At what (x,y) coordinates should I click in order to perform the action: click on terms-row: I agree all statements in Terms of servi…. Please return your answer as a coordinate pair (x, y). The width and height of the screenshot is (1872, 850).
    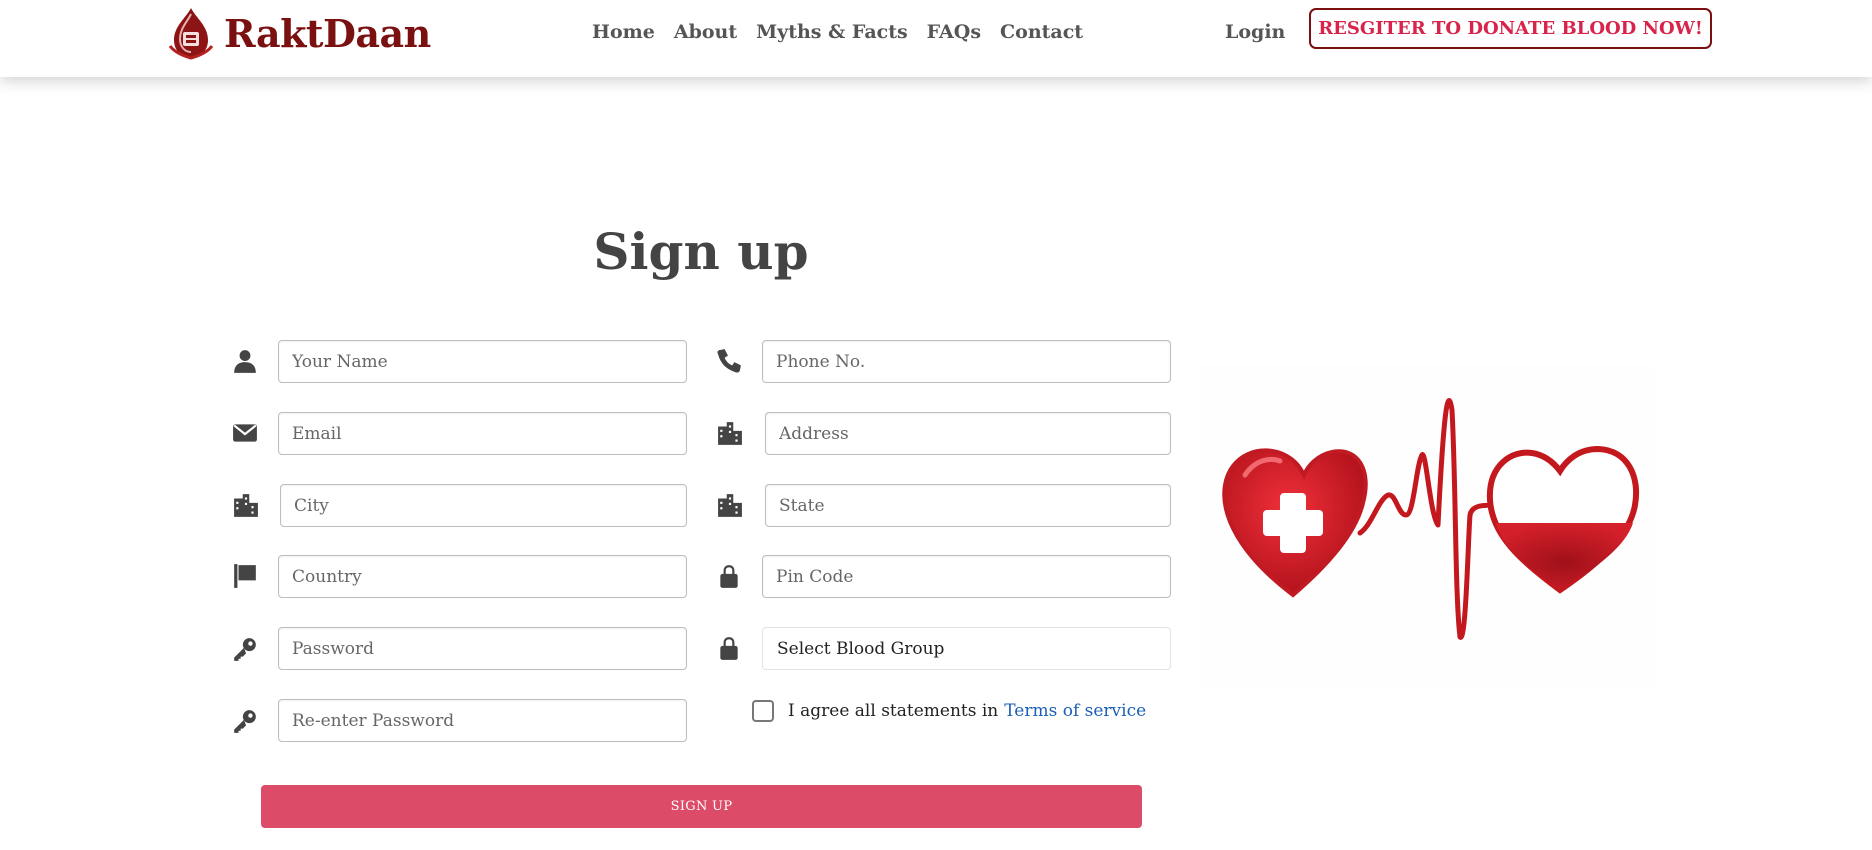
    Looking at the image, I should click on (949, 711).